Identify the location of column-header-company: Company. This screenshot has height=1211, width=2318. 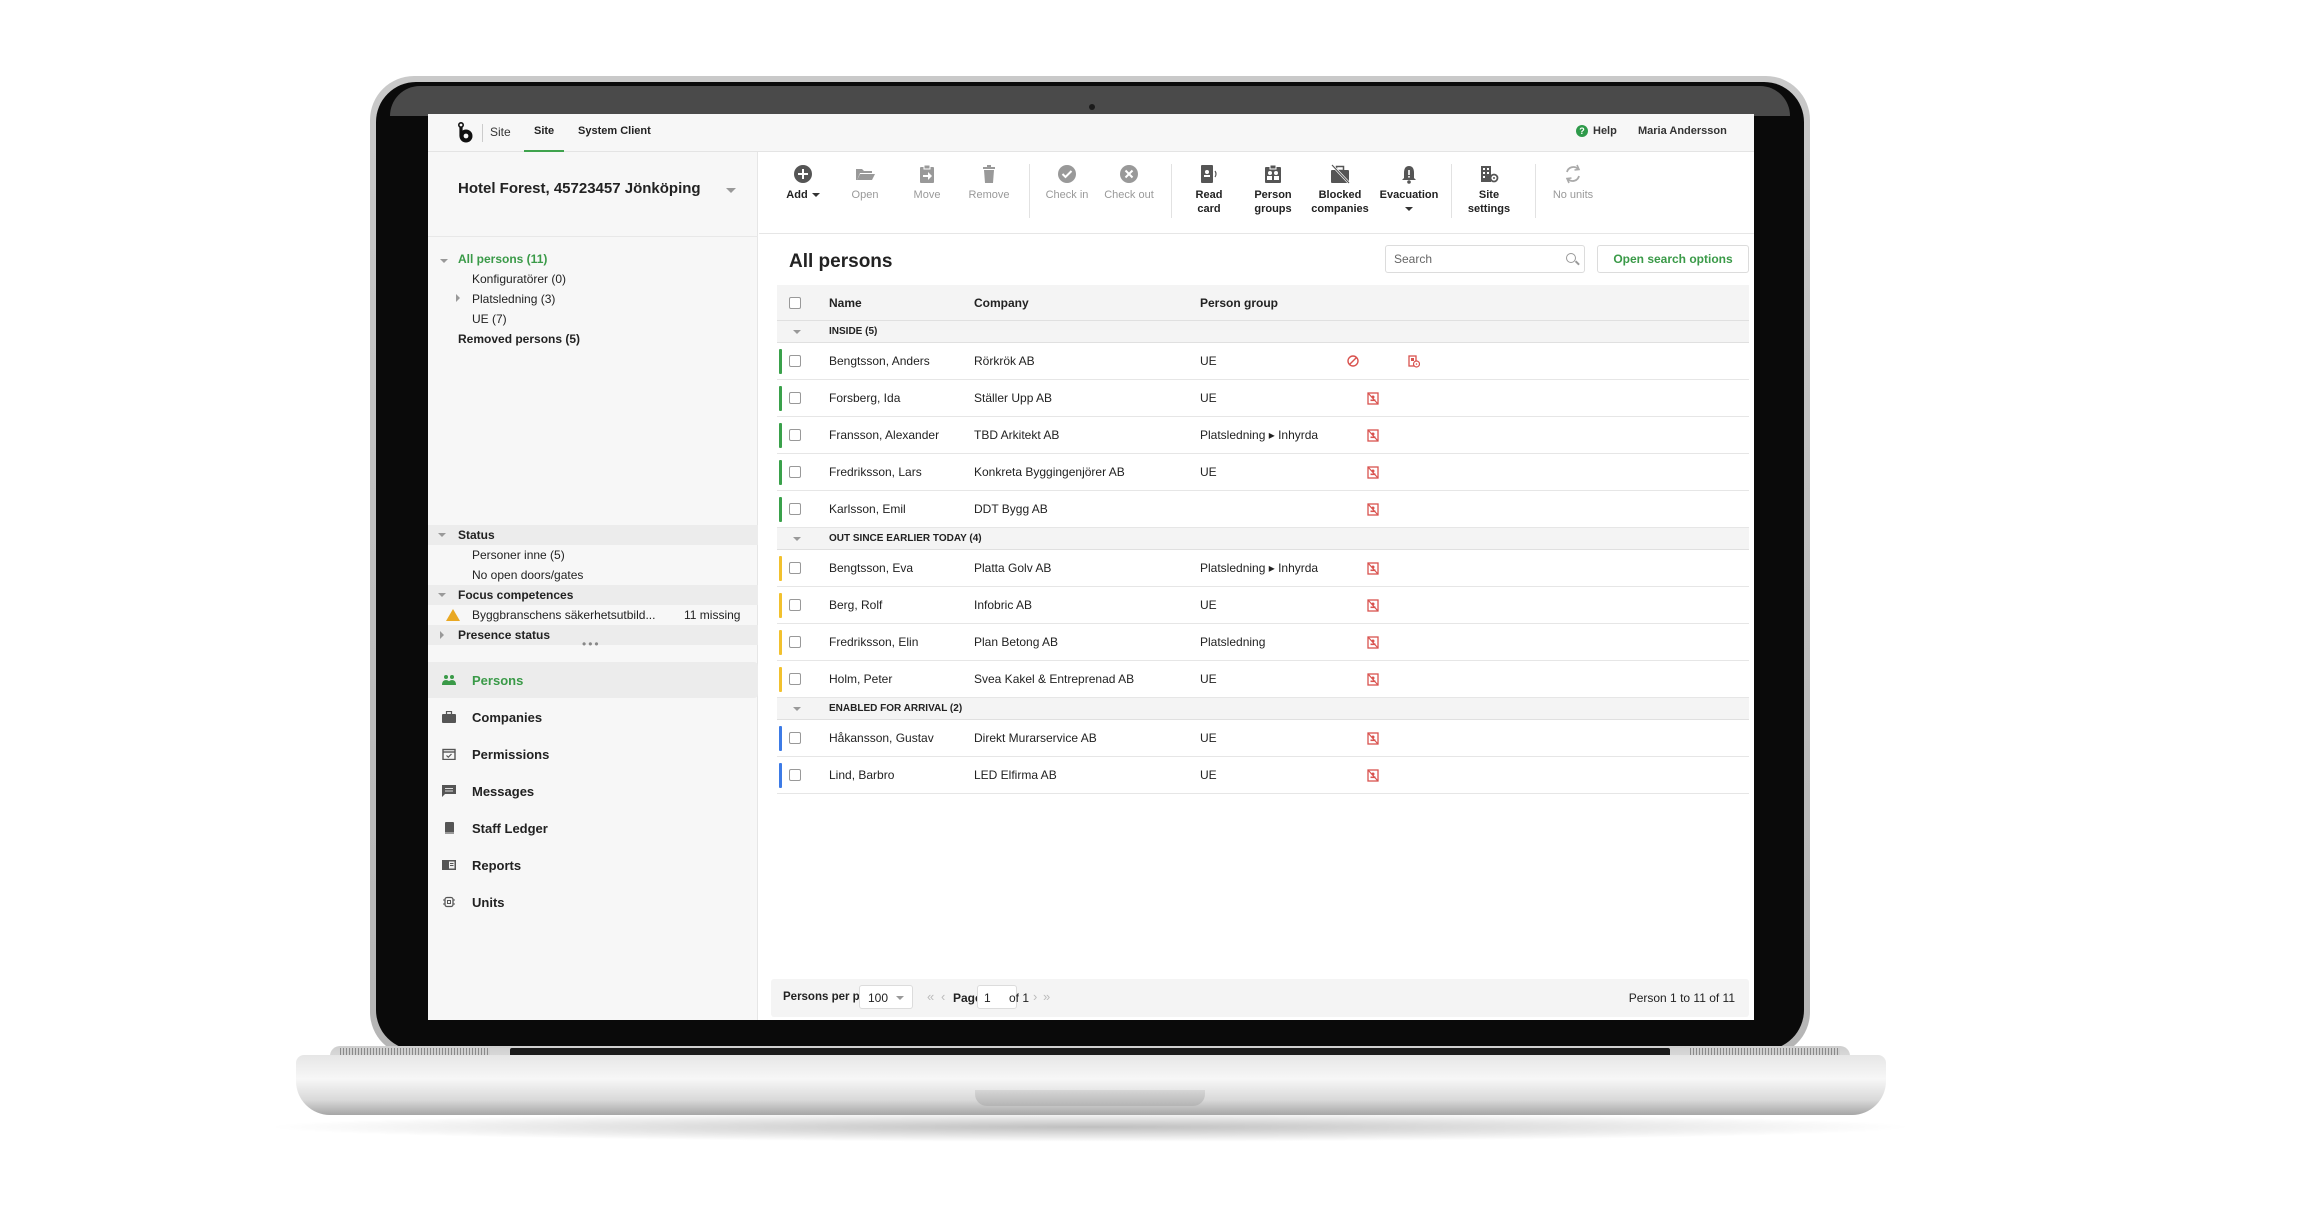
(1001, 303).